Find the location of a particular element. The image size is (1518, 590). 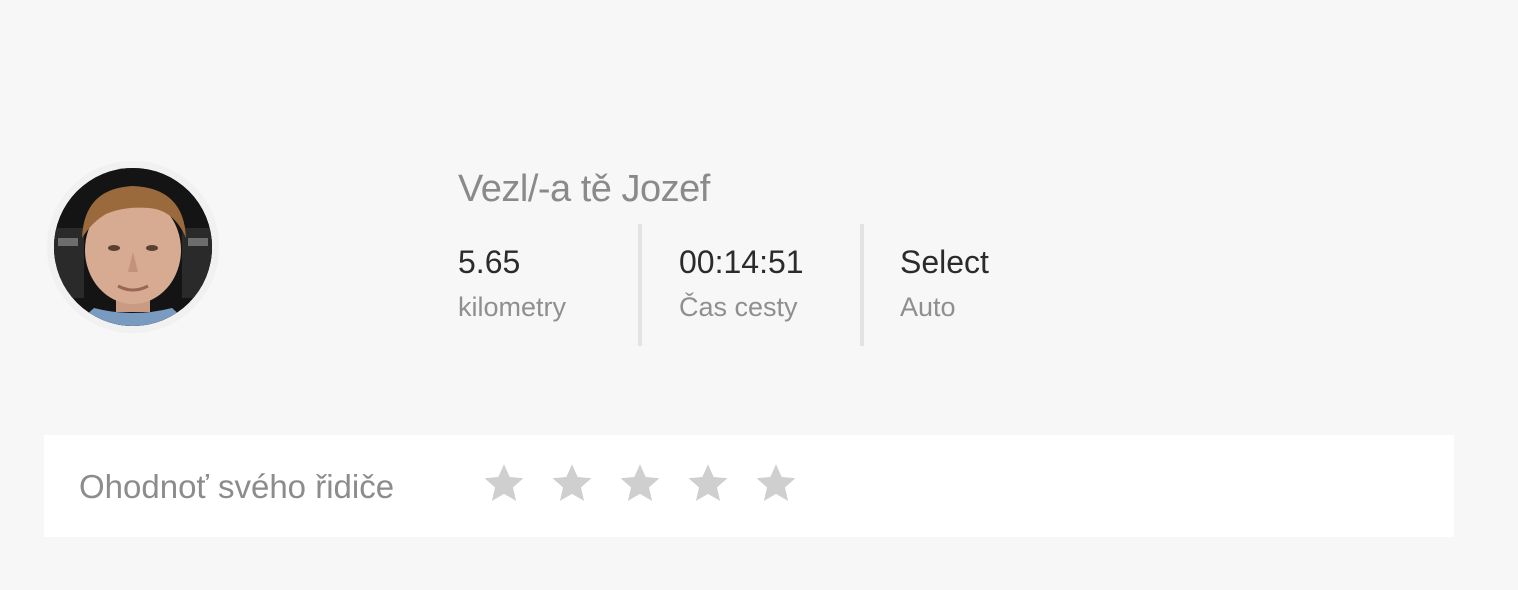

stat-distance-label: kilometry is located at coordinates (512, 307).